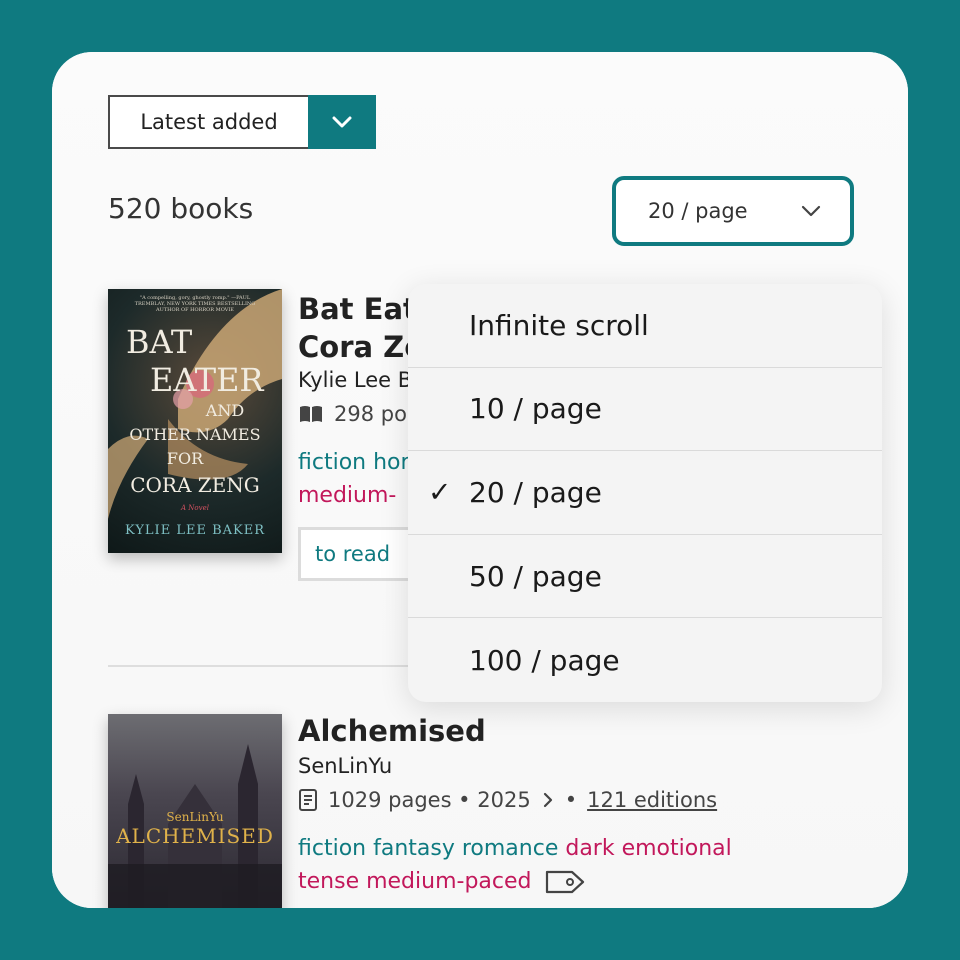 This screenshot has height=960, width=960. I want to click on cover-title-line: AND, so click(225, 410).